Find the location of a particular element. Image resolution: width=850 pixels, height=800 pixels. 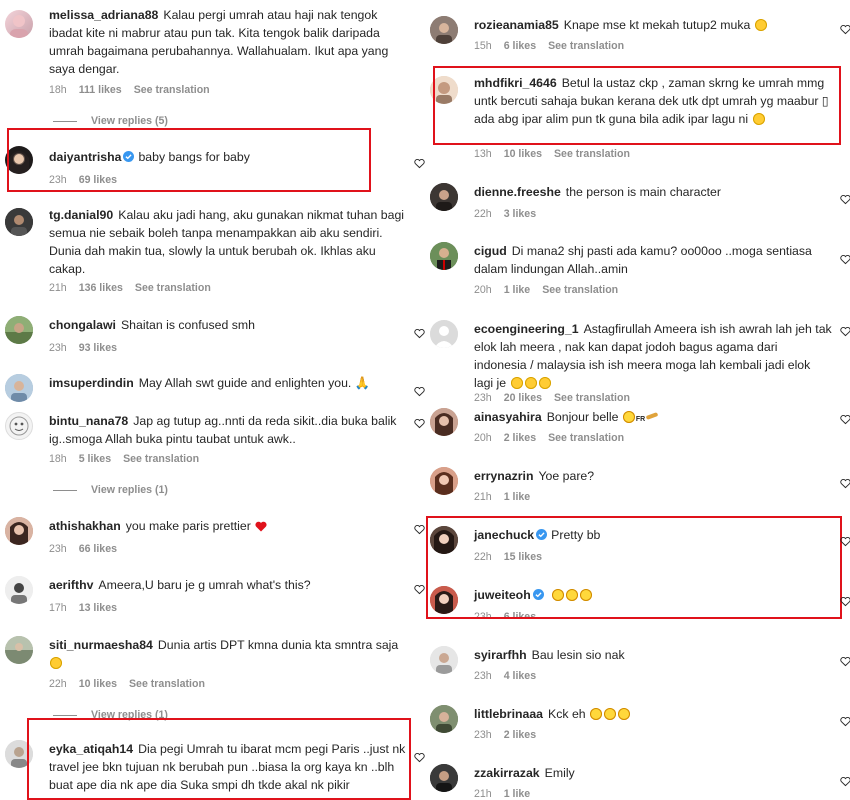

comment-username: zzakirrazak is located at coordinates (507, 773).